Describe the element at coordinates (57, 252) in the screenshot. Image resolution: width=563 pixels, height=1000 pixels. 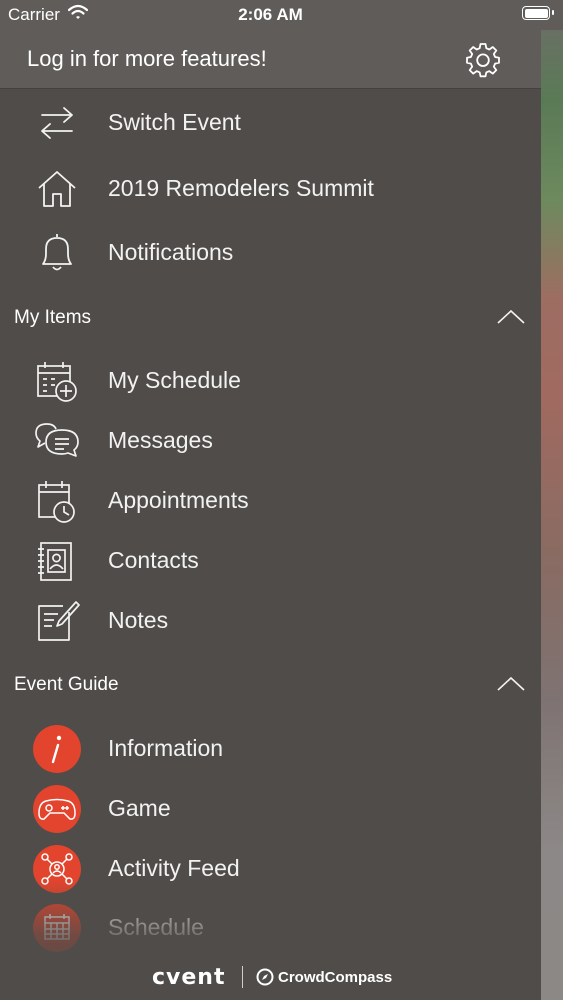
I see `bell-icon` at that location.